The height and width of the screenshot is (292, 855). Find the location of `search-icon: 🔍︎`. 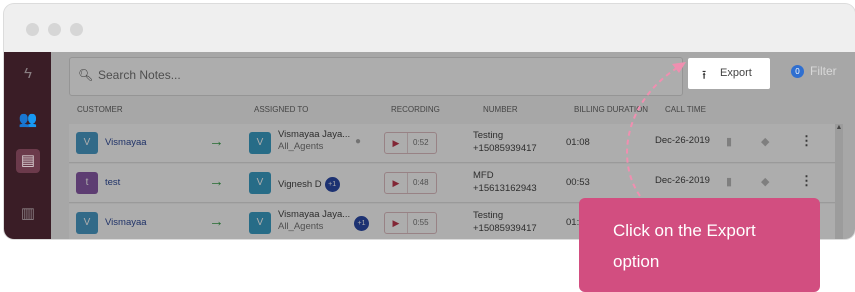

search-icon: 🔍︎ is located at coordinates (86, 75).